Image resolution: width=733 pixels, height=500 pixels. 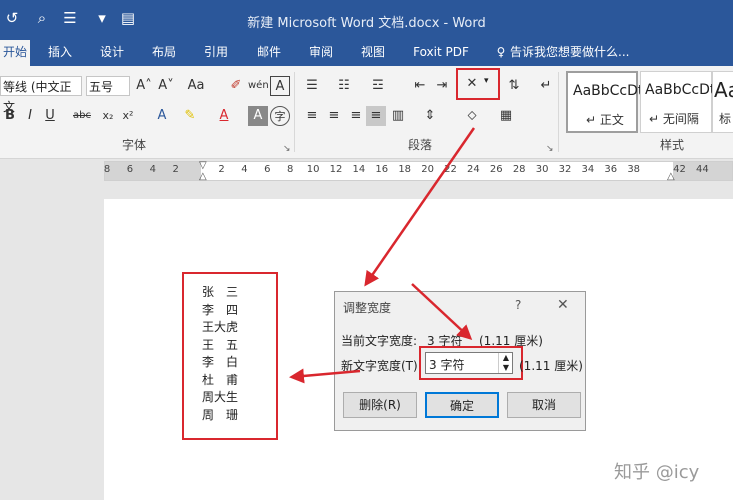 I want to click on watermark: 知乎 @icy, so click(x=657, y=472).